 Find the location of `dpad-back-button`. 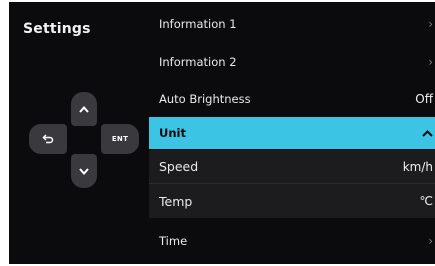

dpad-back-button is located at coordinates (48, 139).